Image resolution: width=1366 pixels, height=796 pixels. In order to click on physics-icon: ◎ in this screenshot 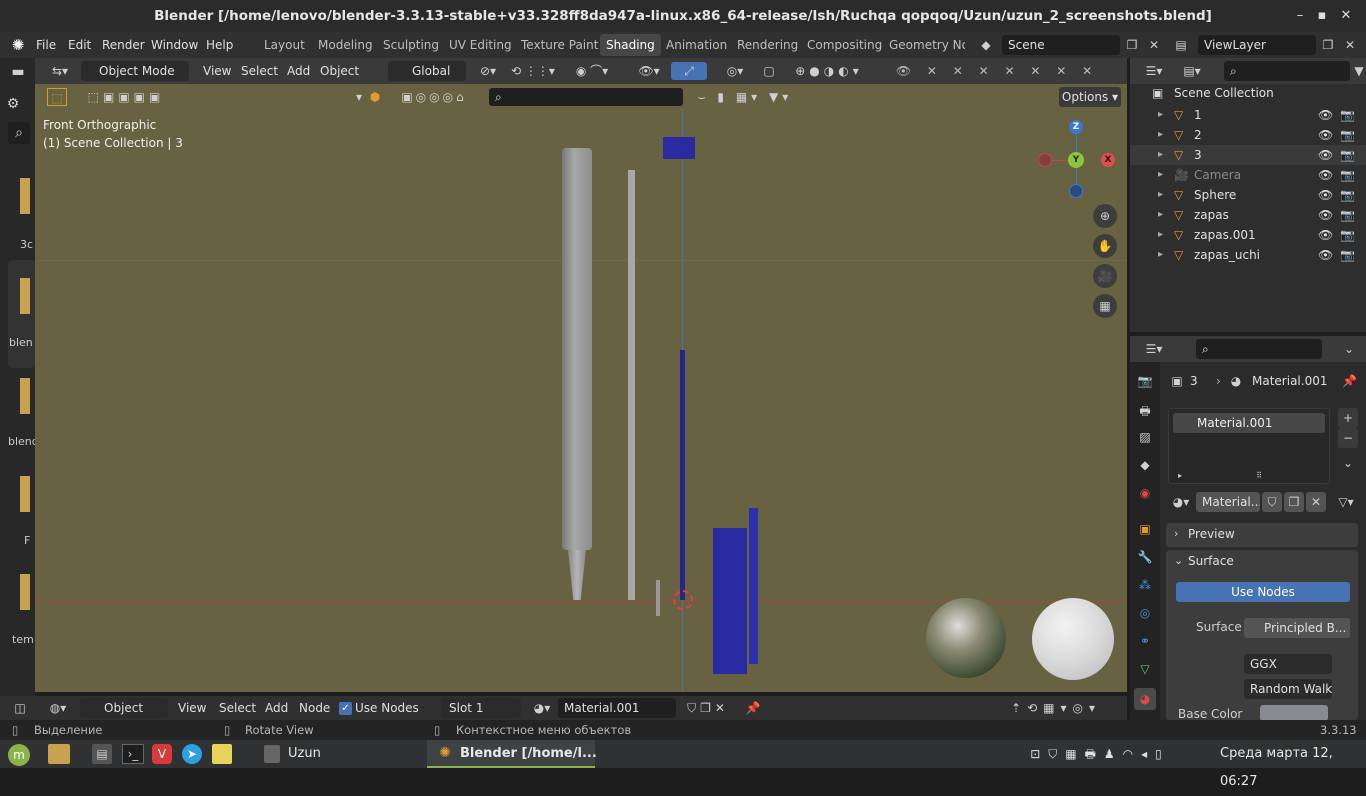, I will do `click(1145, 615)`.